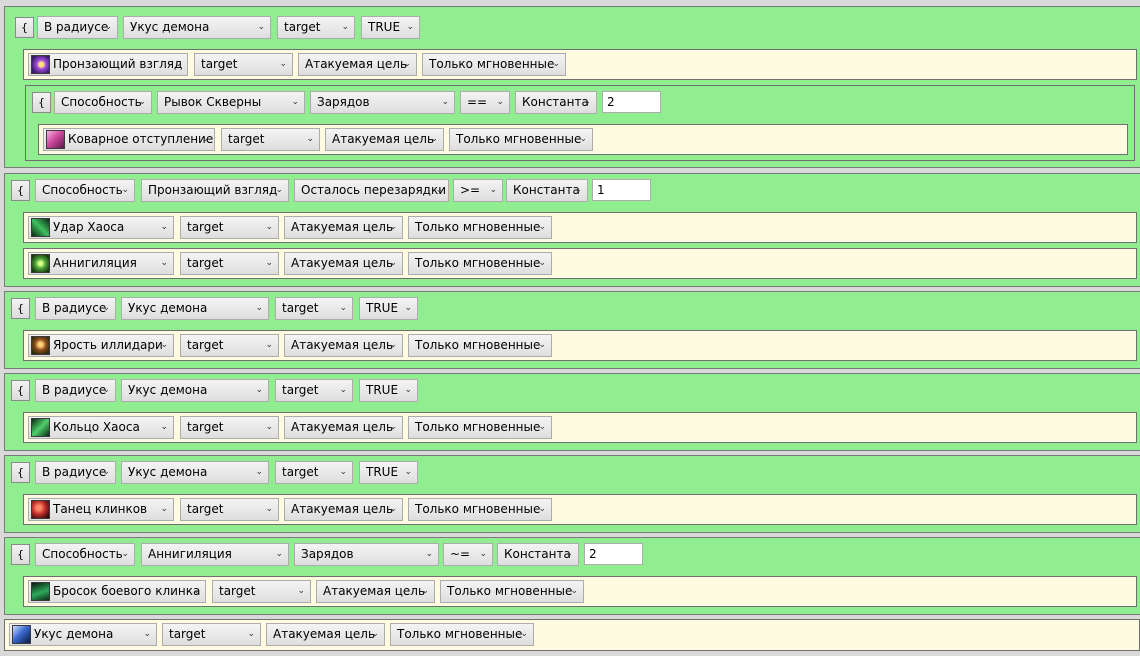  I want to click on action-spell-select: Укус демона ⌄, so click(83, 634).